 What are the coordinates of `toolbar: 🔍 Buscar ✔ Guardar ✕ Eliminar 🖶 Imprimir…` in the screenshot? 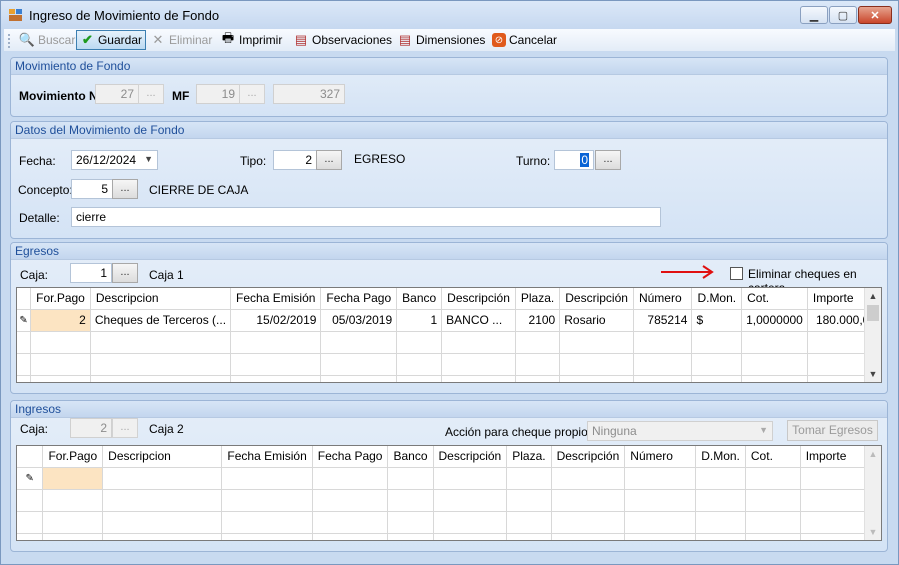 It's located at (449, 40).